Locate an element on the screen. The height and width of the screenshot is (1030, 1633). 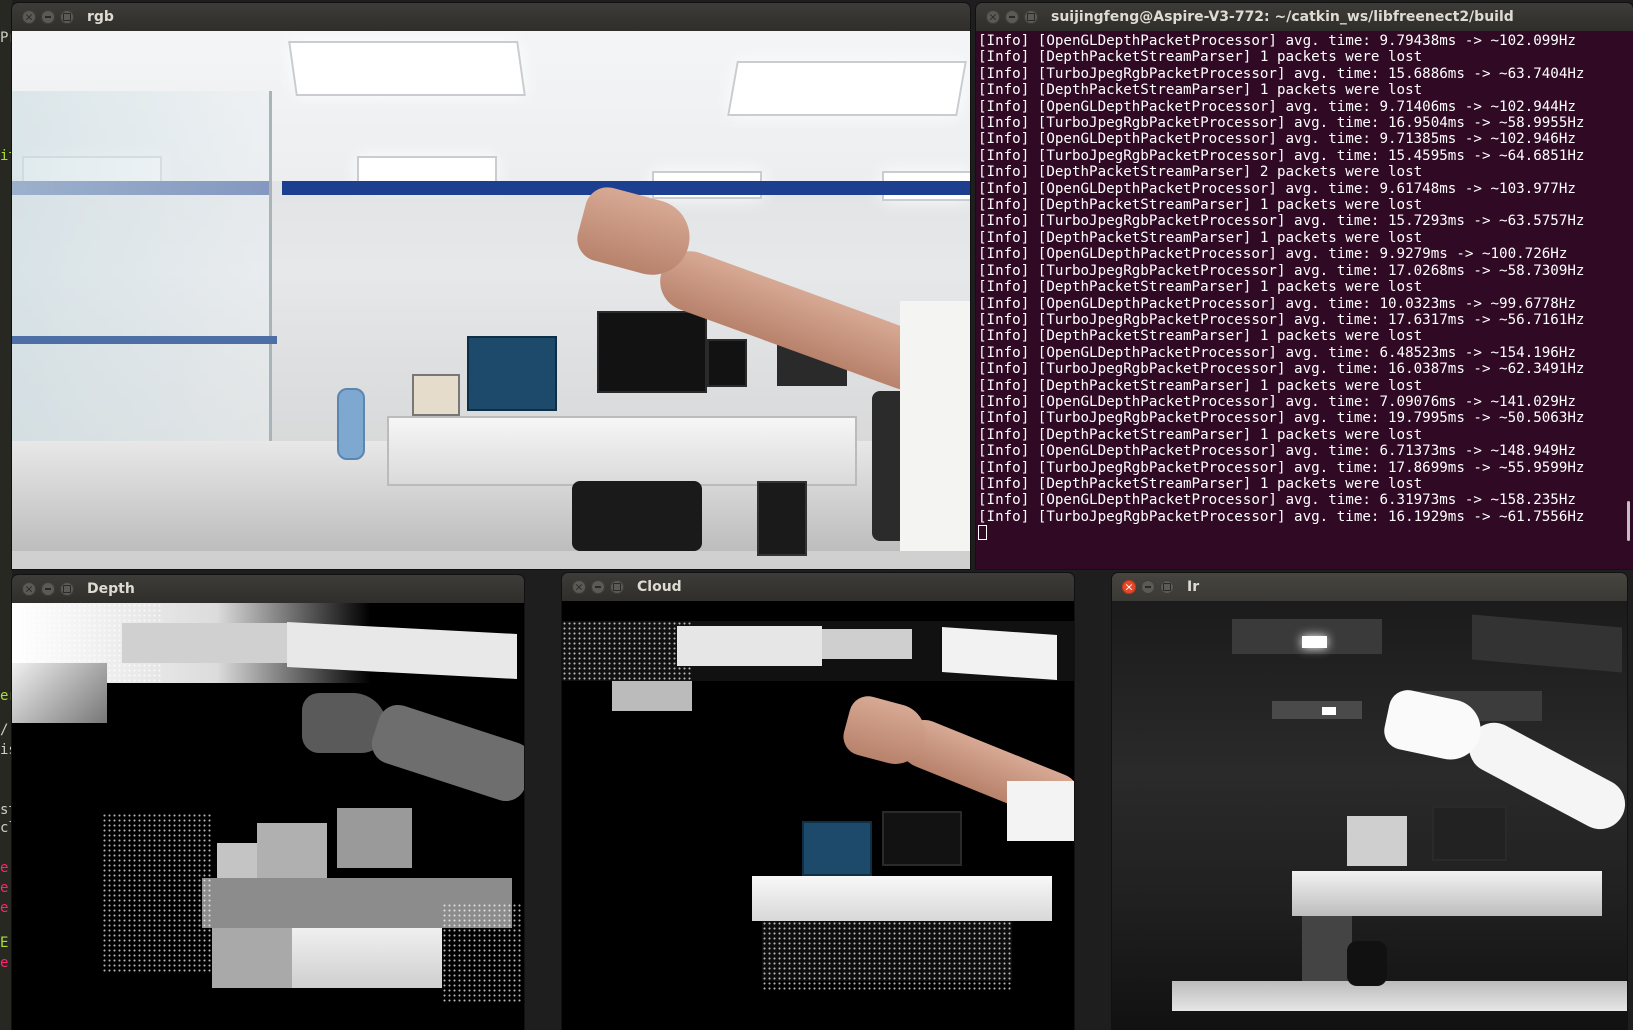
editor-fragment: / is located at coordinates (4, 730).